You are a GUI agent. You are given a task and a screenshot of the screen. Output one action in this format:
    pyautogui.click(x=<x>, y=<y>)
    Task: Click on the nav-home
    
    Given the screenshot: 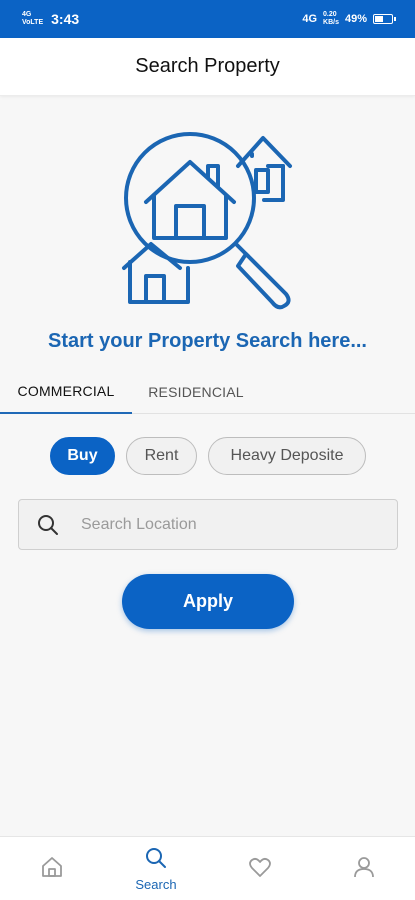 What is the action you would take?
    pyautogui.click(x=52, y=868)
    